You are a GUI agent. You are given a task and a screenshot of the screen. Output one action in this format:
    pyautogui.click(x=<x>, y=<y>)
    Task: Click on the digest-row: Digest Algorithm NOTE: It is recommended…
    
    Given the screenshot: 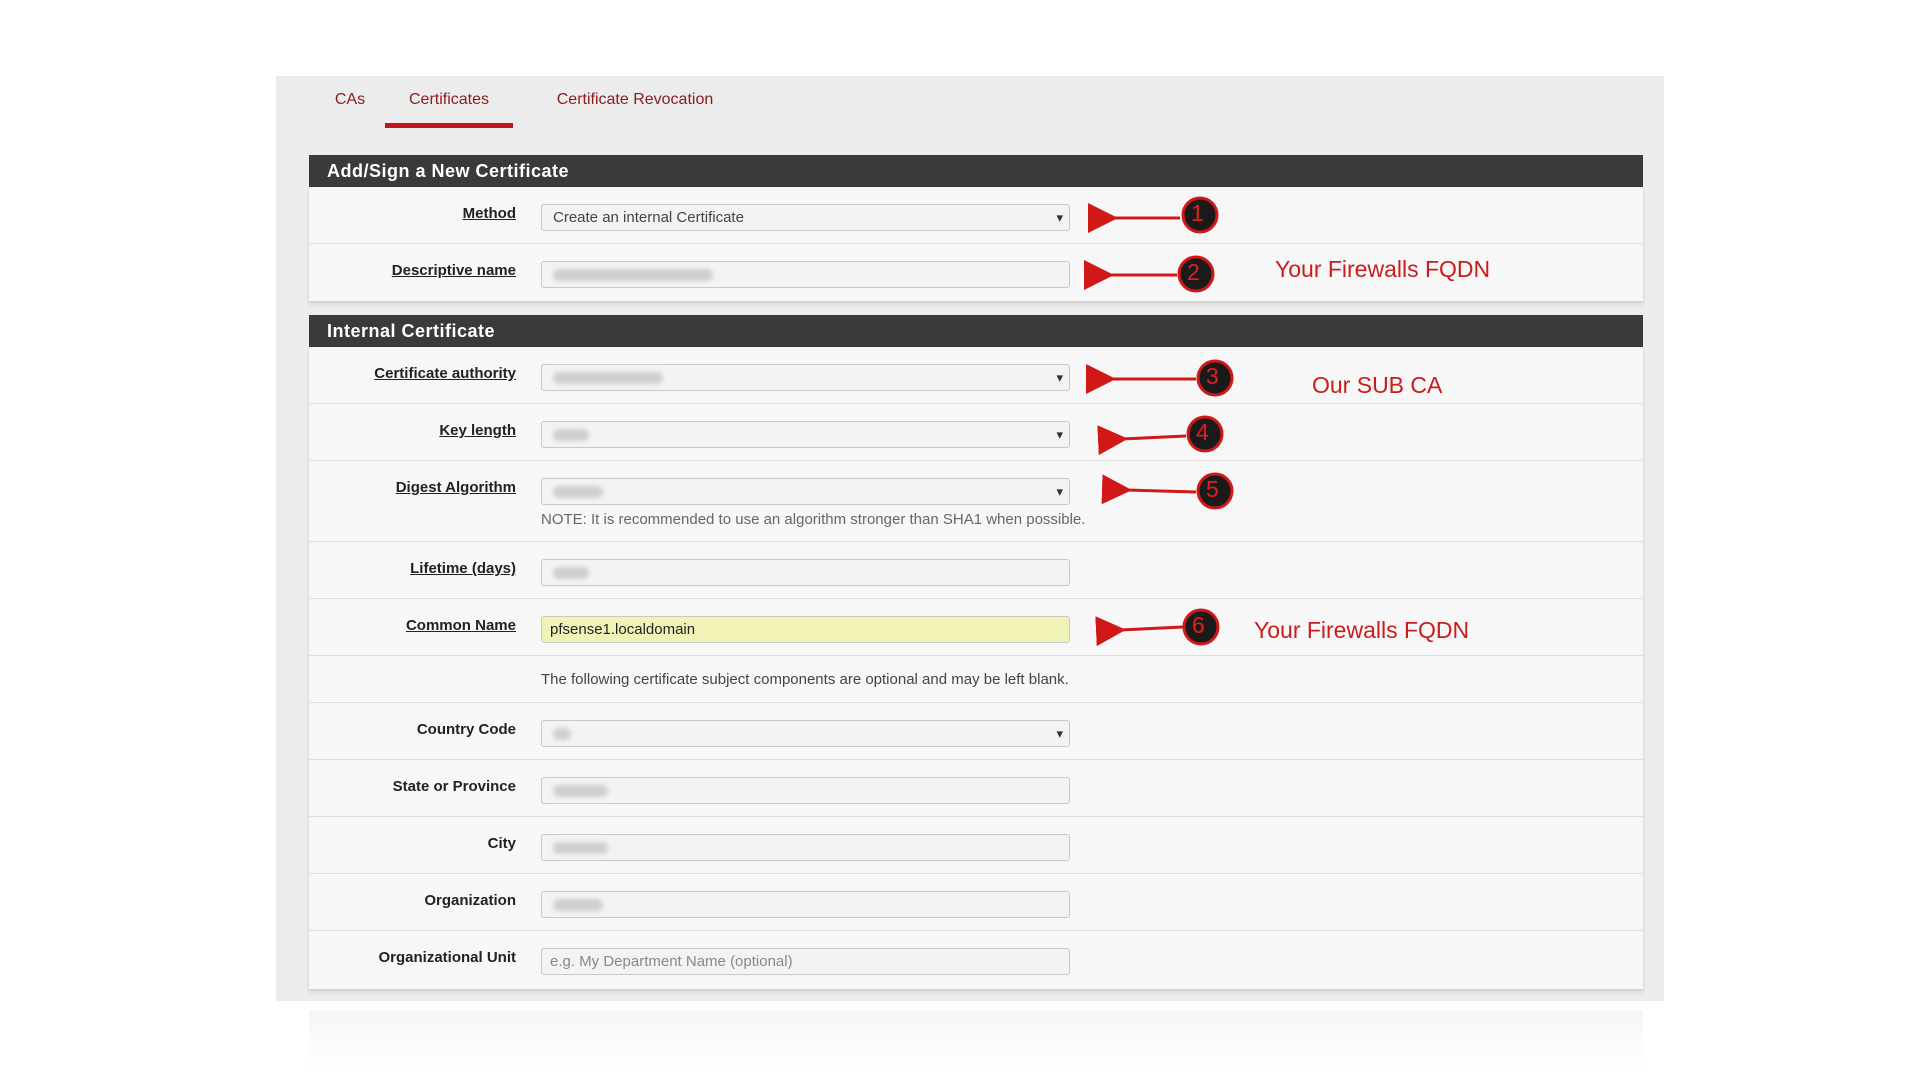 What is the action you would take?
    pyautogui.click(x=976, y=501)
    